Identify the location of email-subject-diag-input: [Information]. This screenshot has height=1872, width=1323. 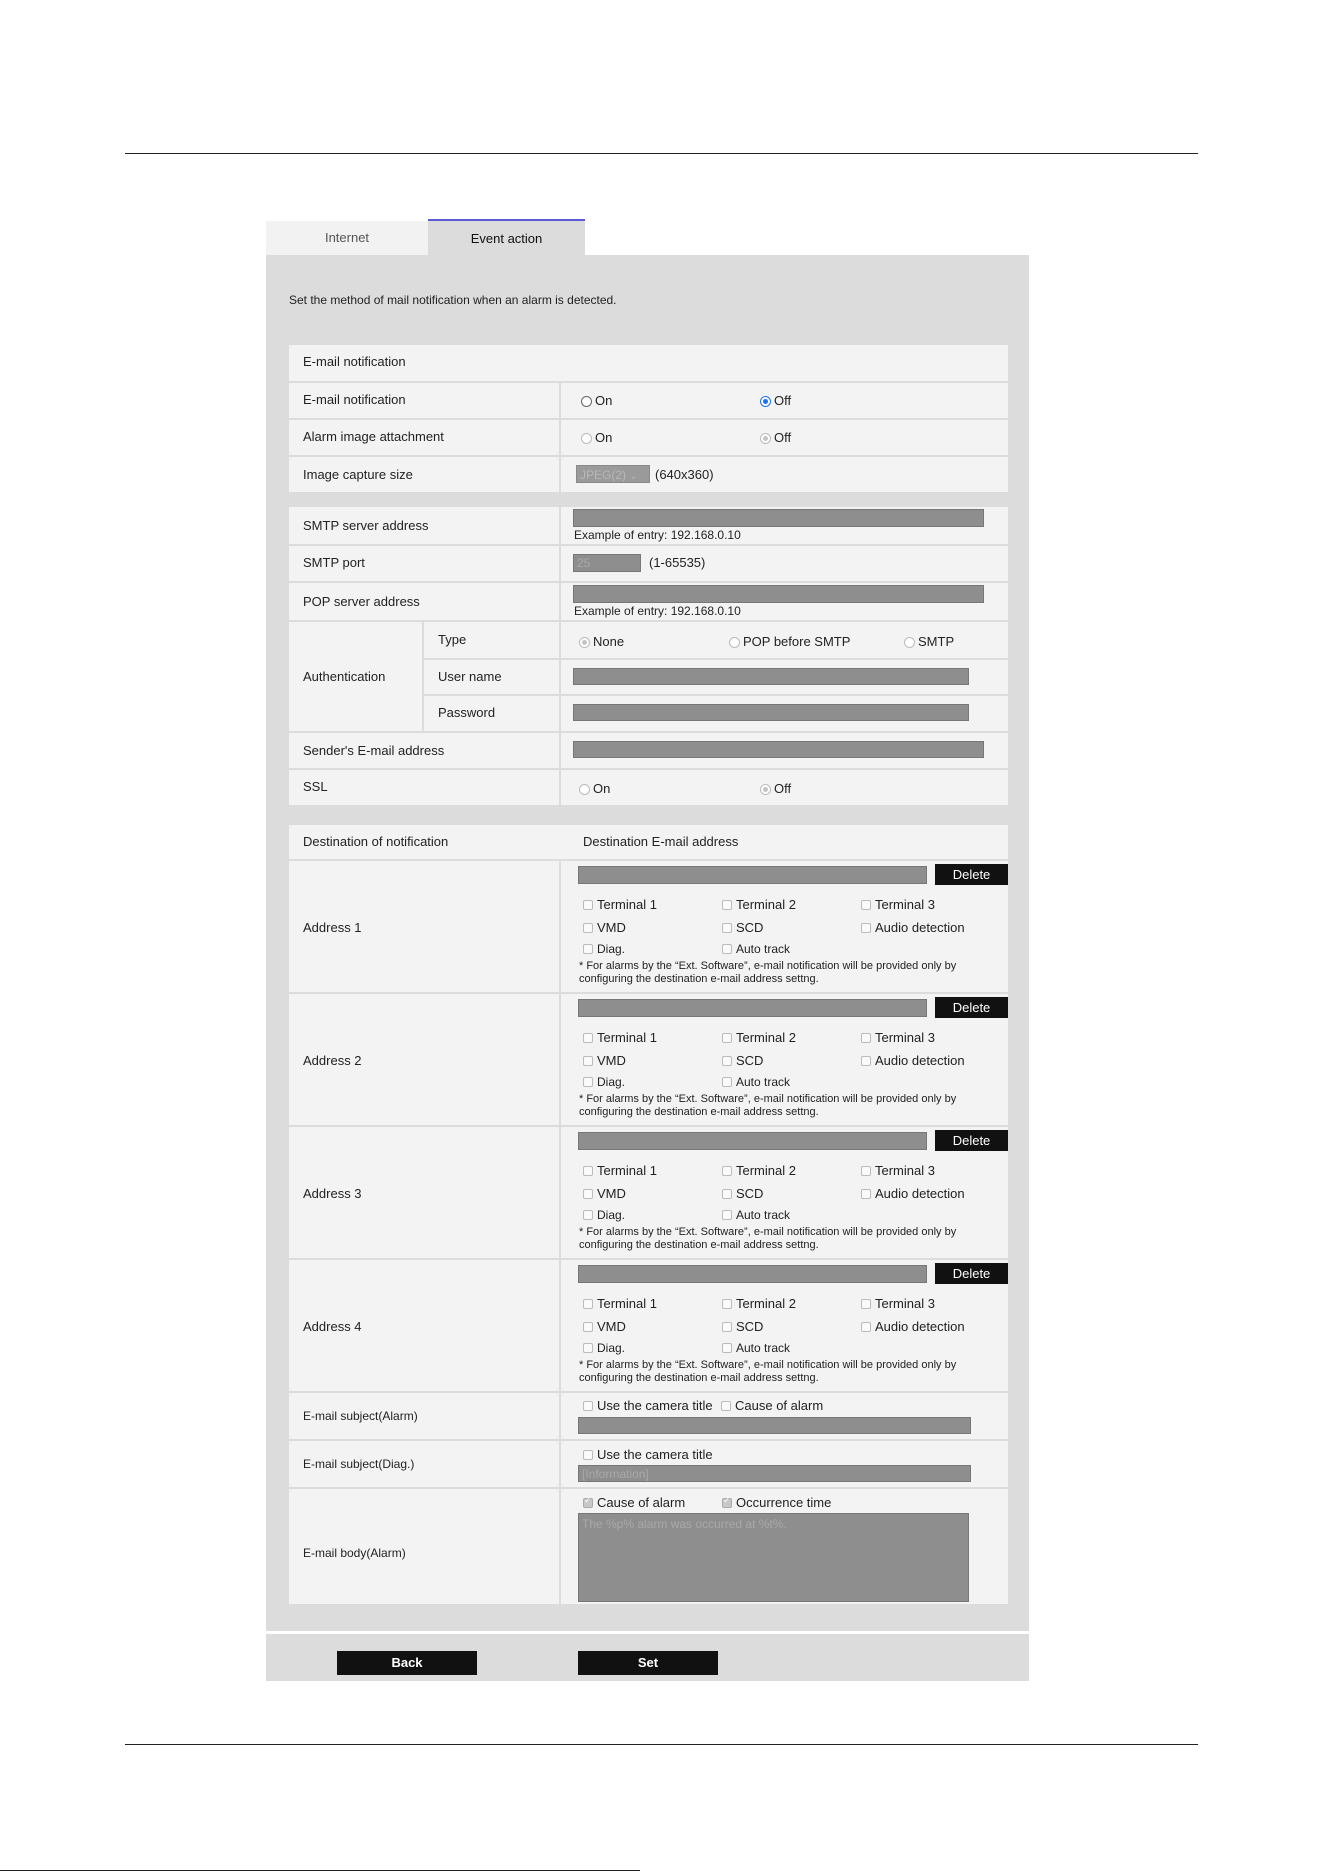
(774, 1473).